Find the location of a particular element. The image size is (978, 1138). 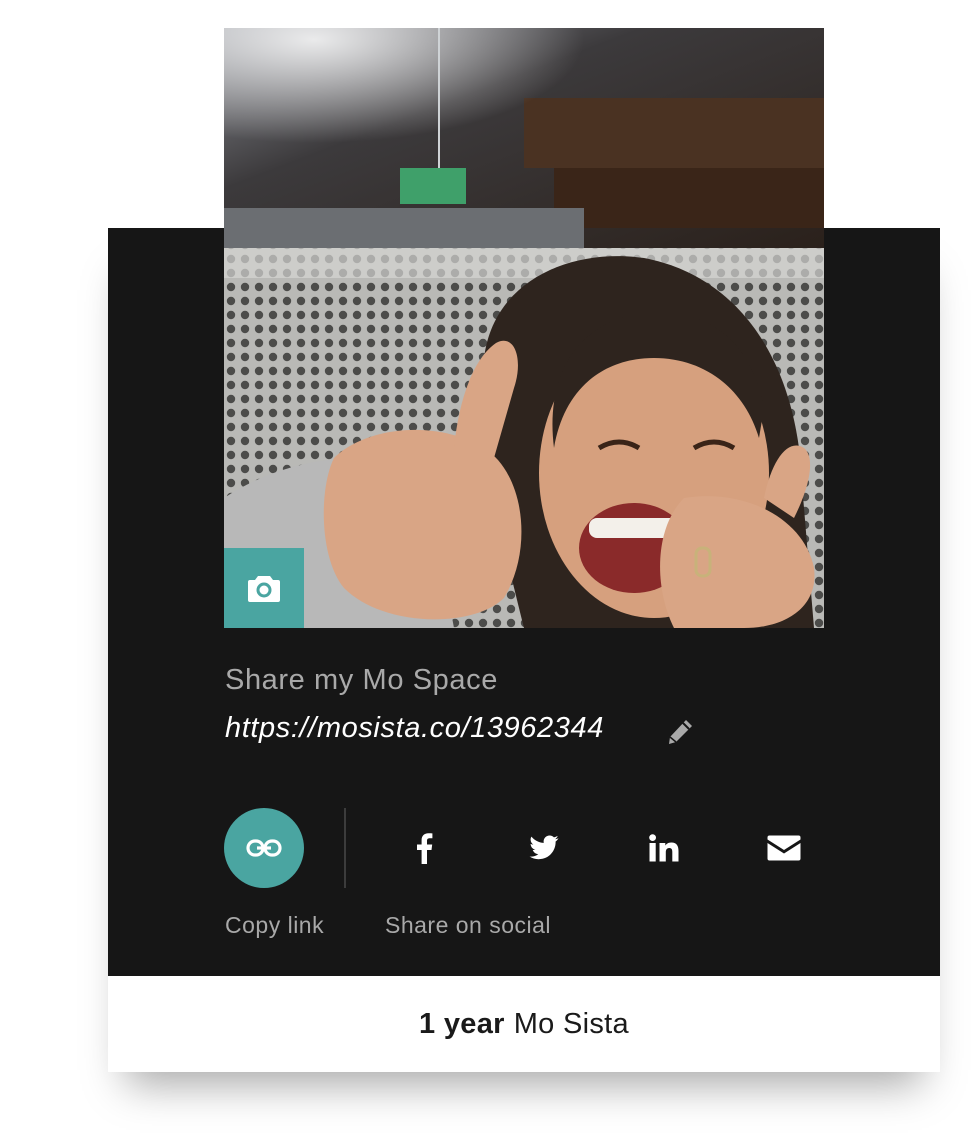

edit-url-button is located at coordinates (680, 732).